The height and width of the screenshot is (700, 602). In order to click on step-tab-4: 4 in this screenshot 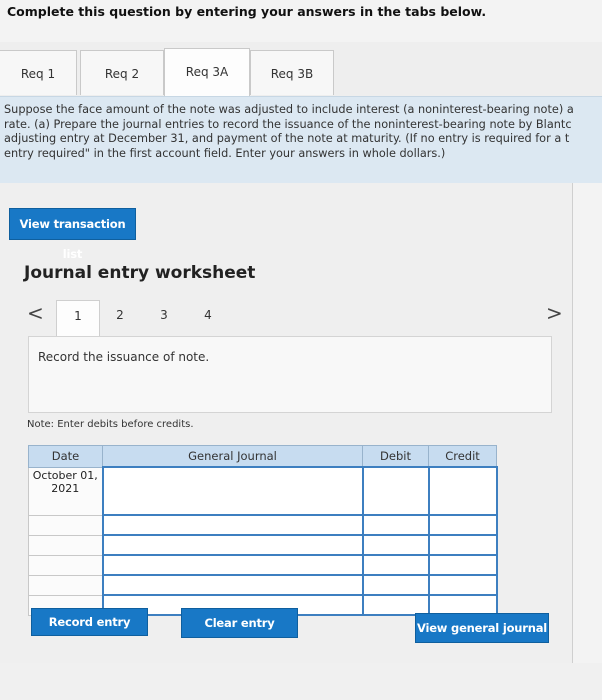, I will do `click(208, 318)`.